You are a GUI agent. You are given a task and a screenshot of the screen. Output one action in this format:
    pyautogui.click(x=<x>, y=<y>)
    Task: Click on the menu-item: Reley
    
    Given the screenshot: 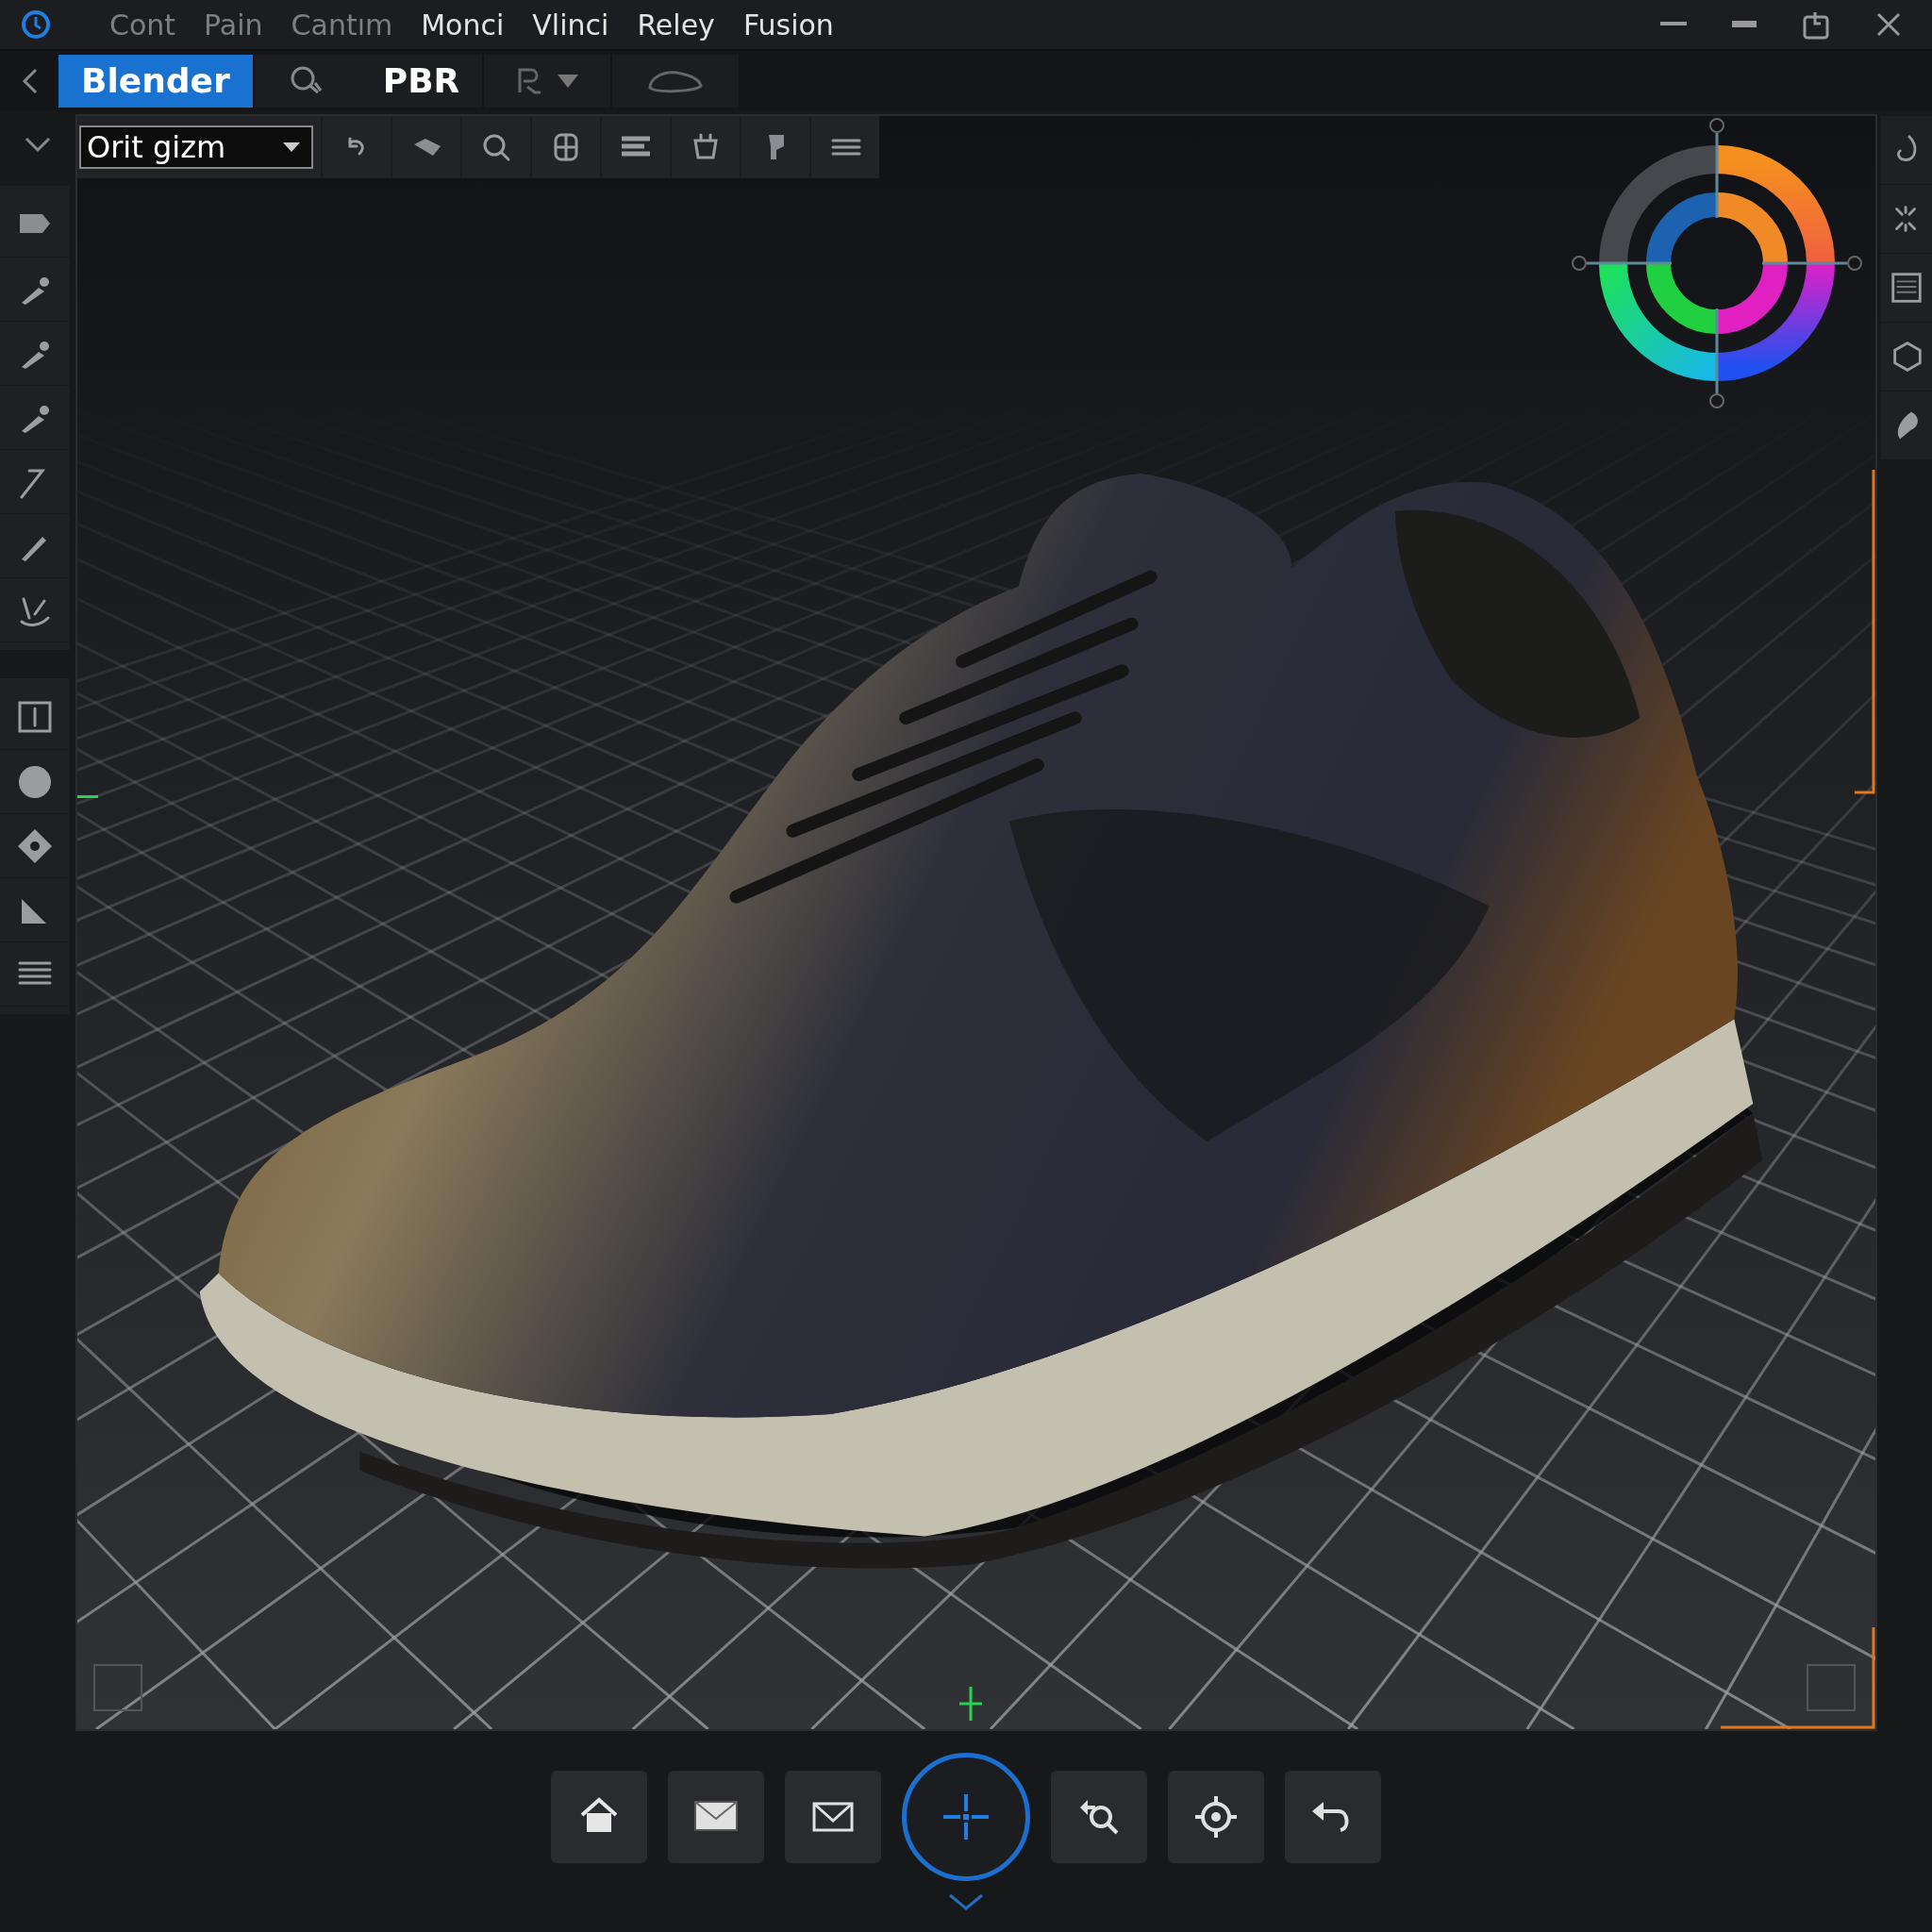 What is the action you would take?
    pyautogui.click(x=676, y=25)
    